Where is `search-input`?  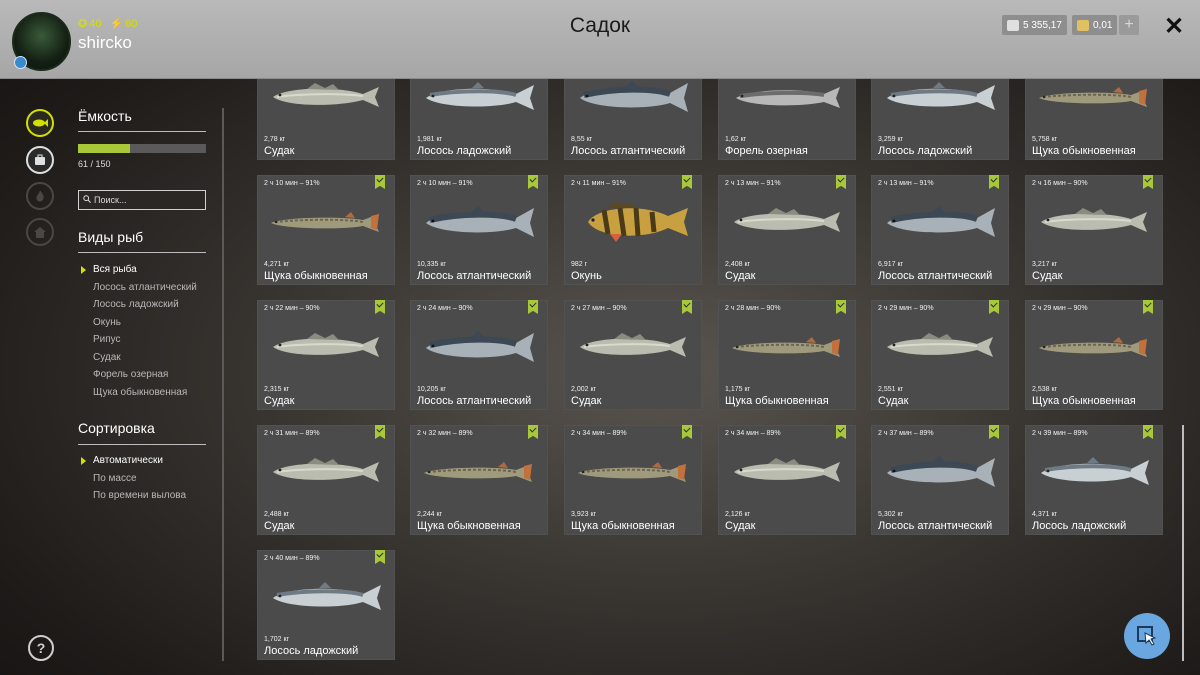 search-input is located at coordinates (144, 200).